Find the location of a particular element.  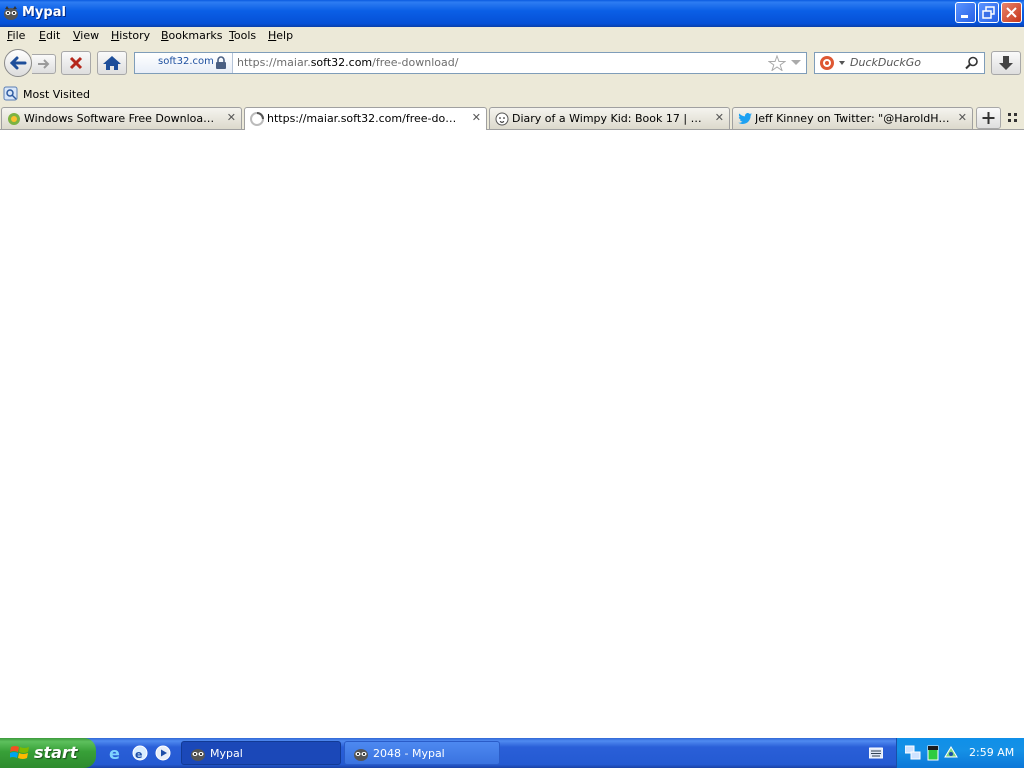

menu-history: History is located at coordinates (130, 35).